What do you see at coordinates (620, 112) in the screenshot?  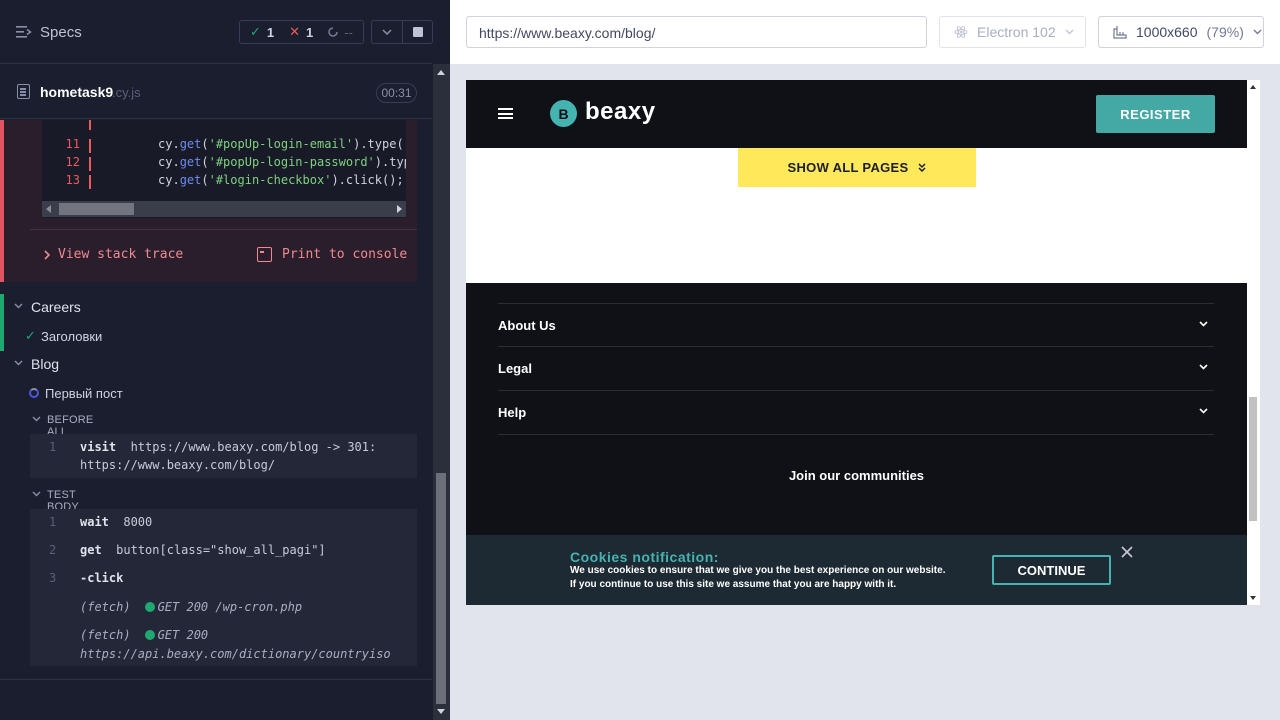 I see `site-logo-text: beaxy` at bounding box center [620, 112].